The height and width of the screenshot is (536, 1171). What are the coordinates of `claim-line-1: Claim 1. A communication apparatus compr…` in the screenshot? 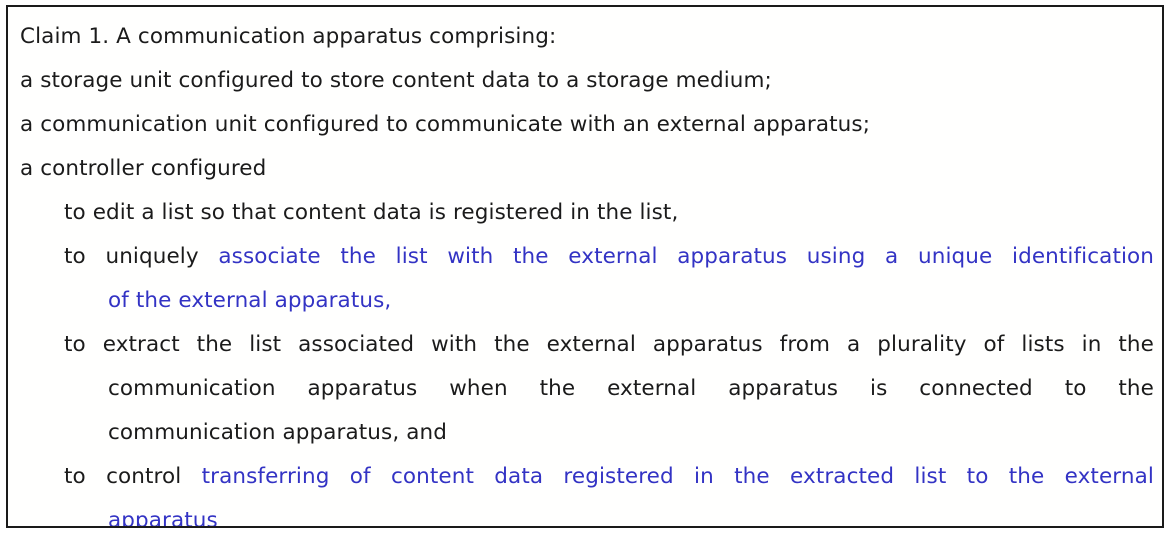 It's located at (288, 36).